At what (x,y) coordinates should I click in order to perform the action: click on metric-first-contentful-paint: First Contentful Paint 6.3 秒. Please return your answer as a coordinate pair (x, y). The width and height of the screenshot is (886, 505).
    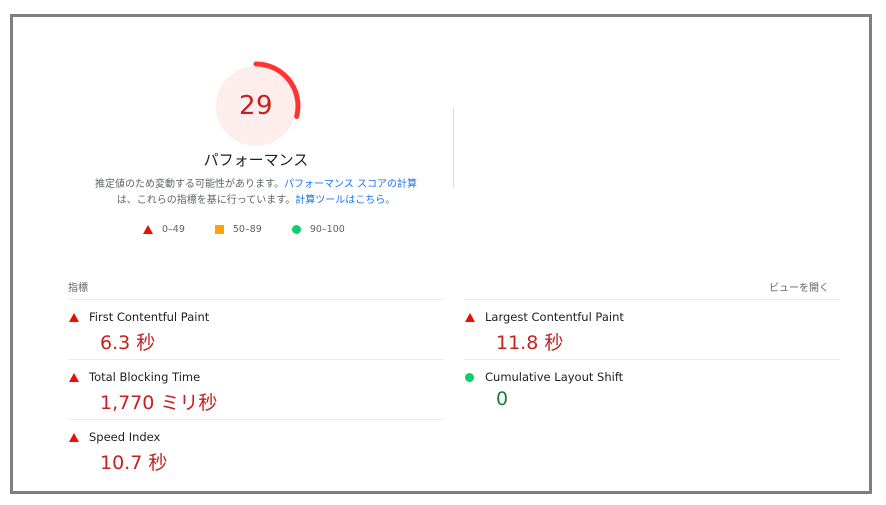
    Looking at the image, I should click on (256, 332).